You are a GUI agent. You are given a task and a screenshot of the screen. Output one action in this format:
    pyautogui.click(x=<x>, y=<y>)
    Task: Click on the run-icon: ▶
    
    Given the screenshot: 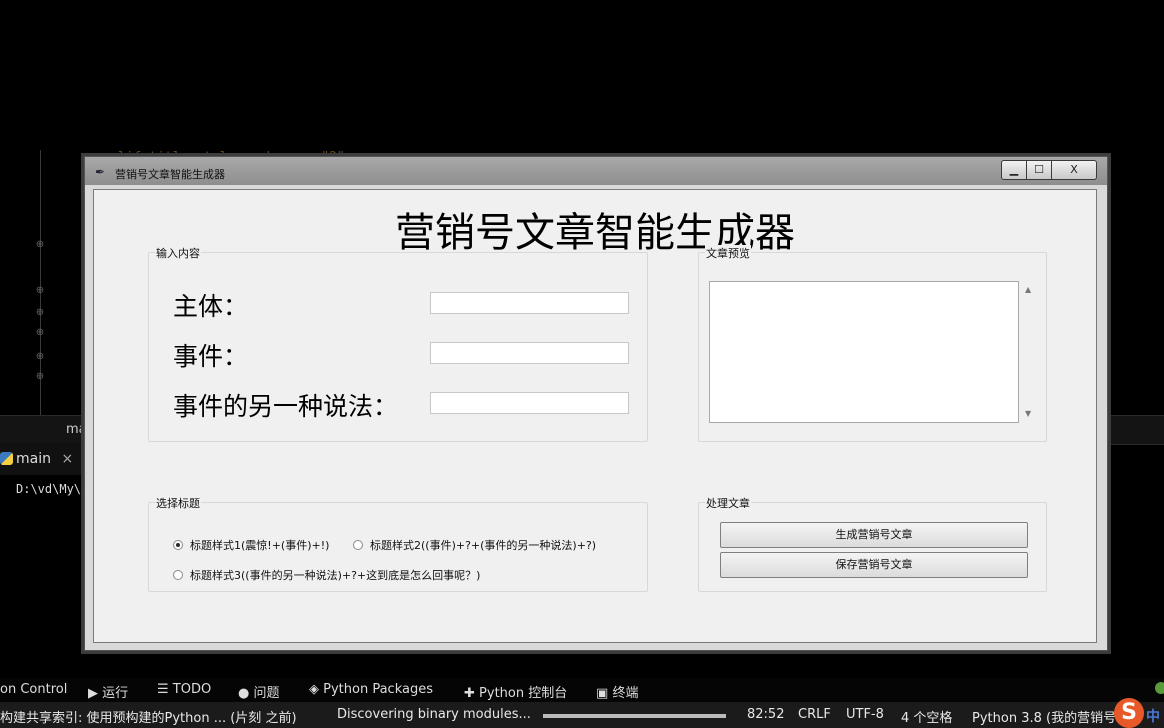 What is the action you would take?
    pyautogui.click(x=93, y=693)
    